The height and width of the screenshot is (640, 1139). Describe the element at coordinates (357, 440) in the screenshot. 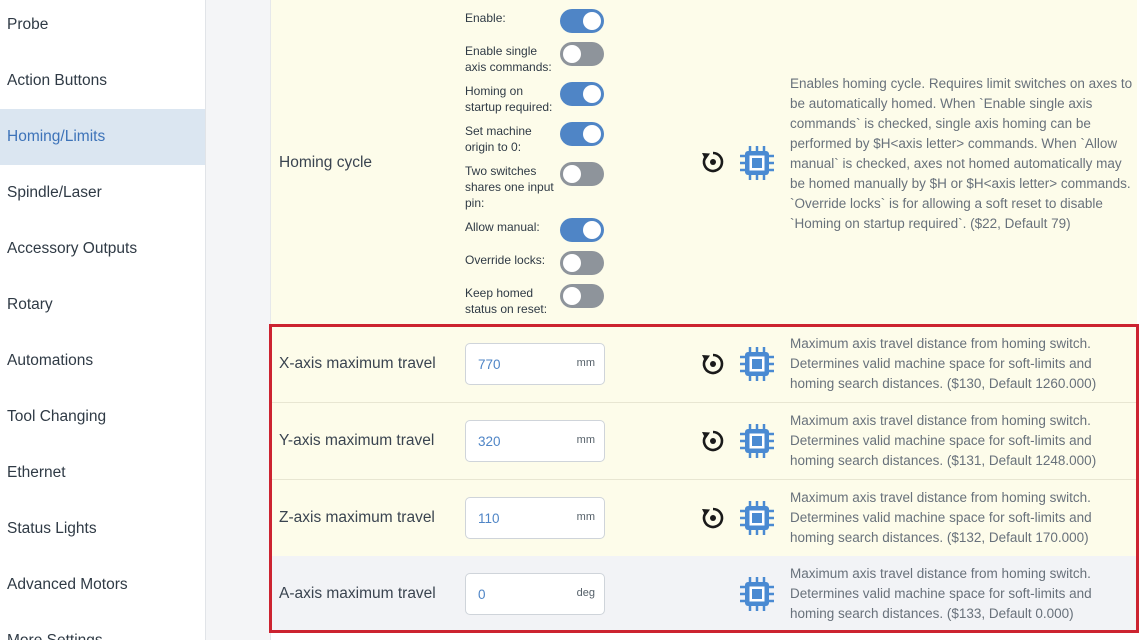

I see `setting-label: Y-axis maximum travel` at that location.